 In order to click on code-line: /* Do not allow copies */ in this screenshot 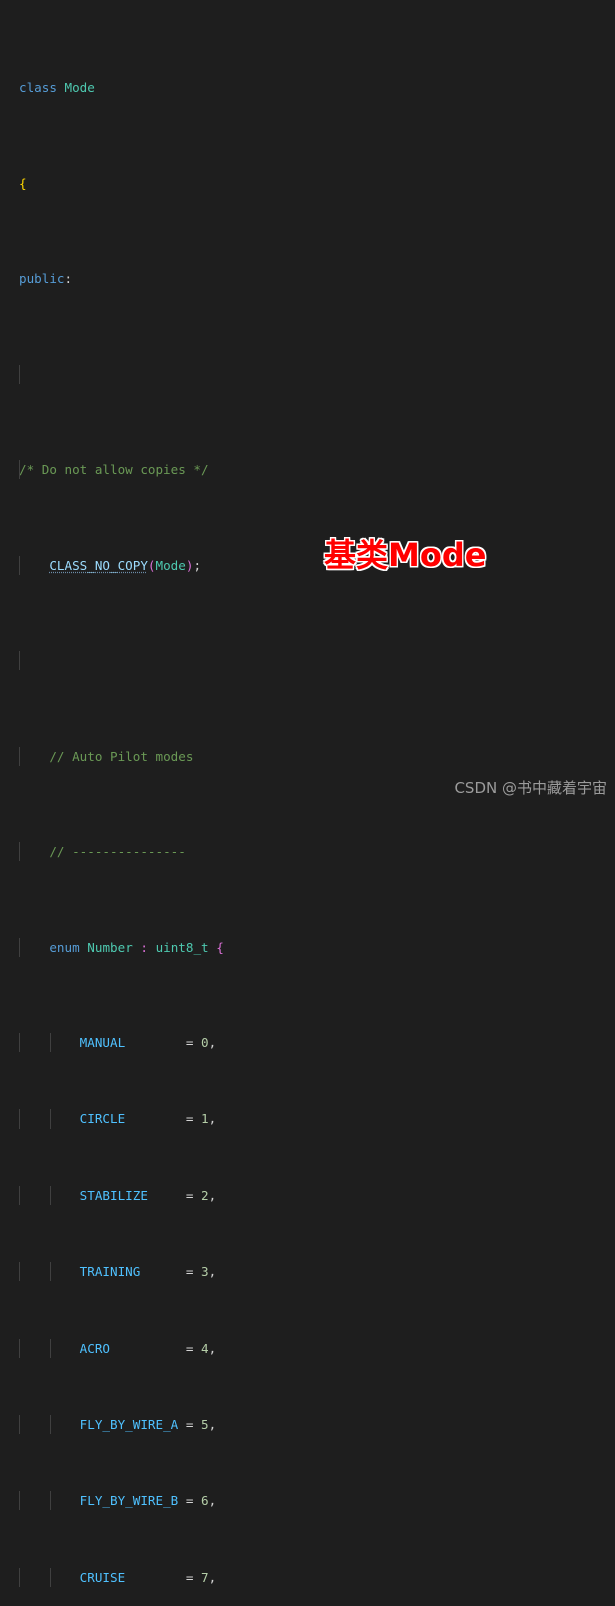, I will do `click(307, 470)`.